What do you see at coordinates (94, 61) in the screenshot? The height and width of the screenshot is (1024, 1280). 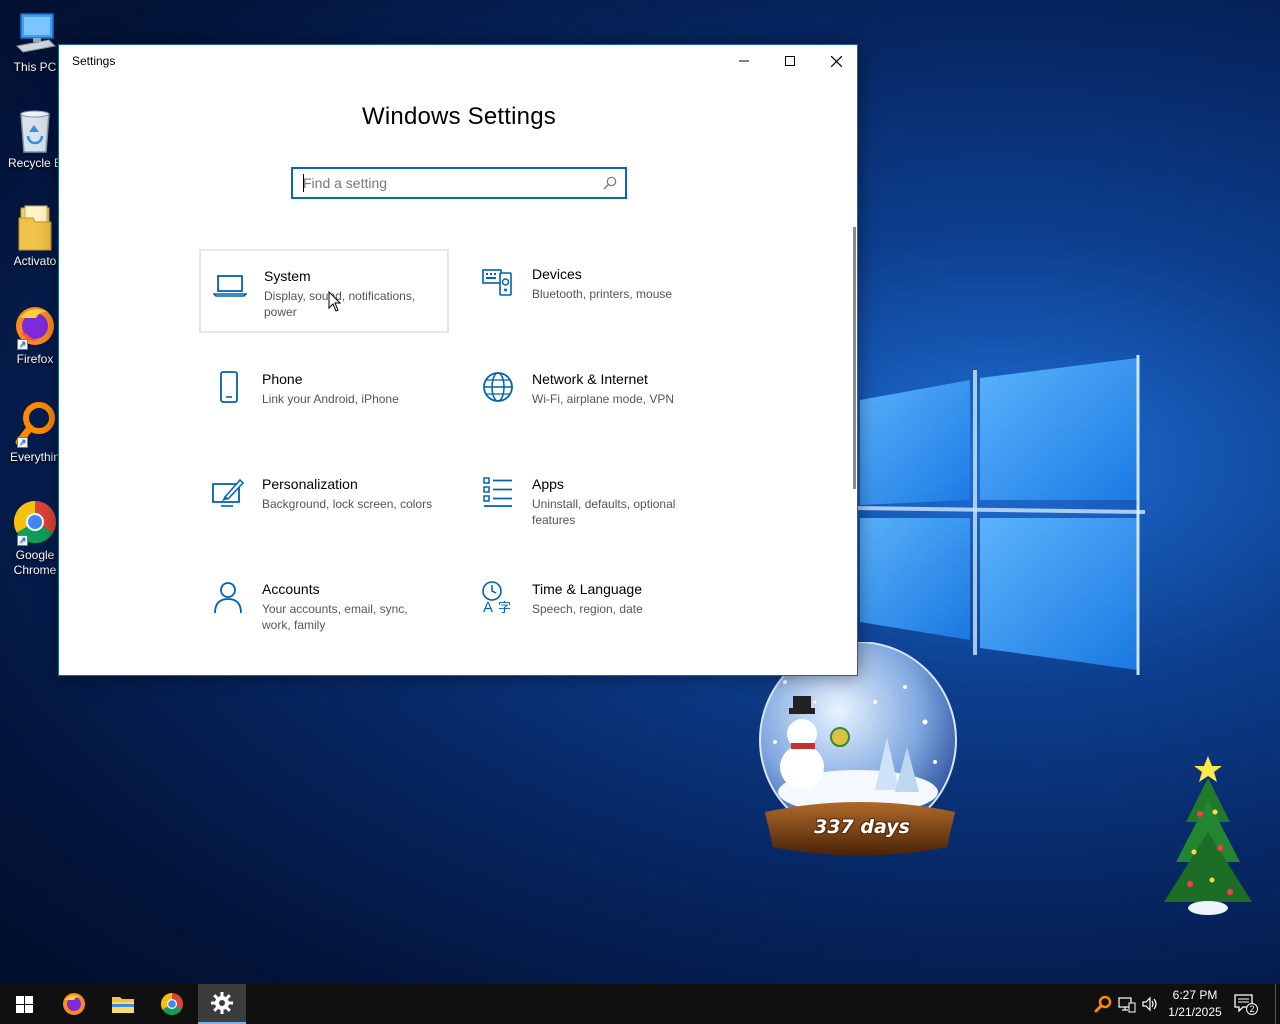 I see `window-title: Settings` at bounding box center [94, 61].